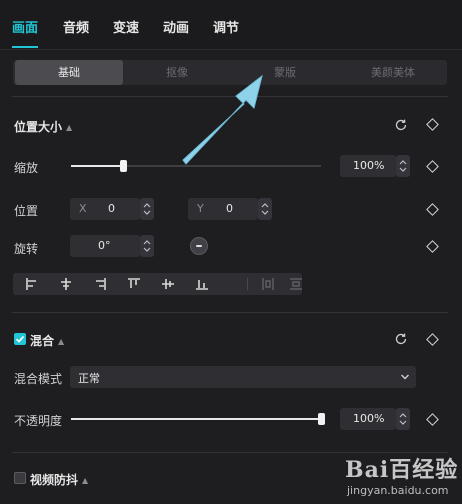 This screenshot has width=462, height=504. I want to click on position-x-stepper, so click(147, 209).